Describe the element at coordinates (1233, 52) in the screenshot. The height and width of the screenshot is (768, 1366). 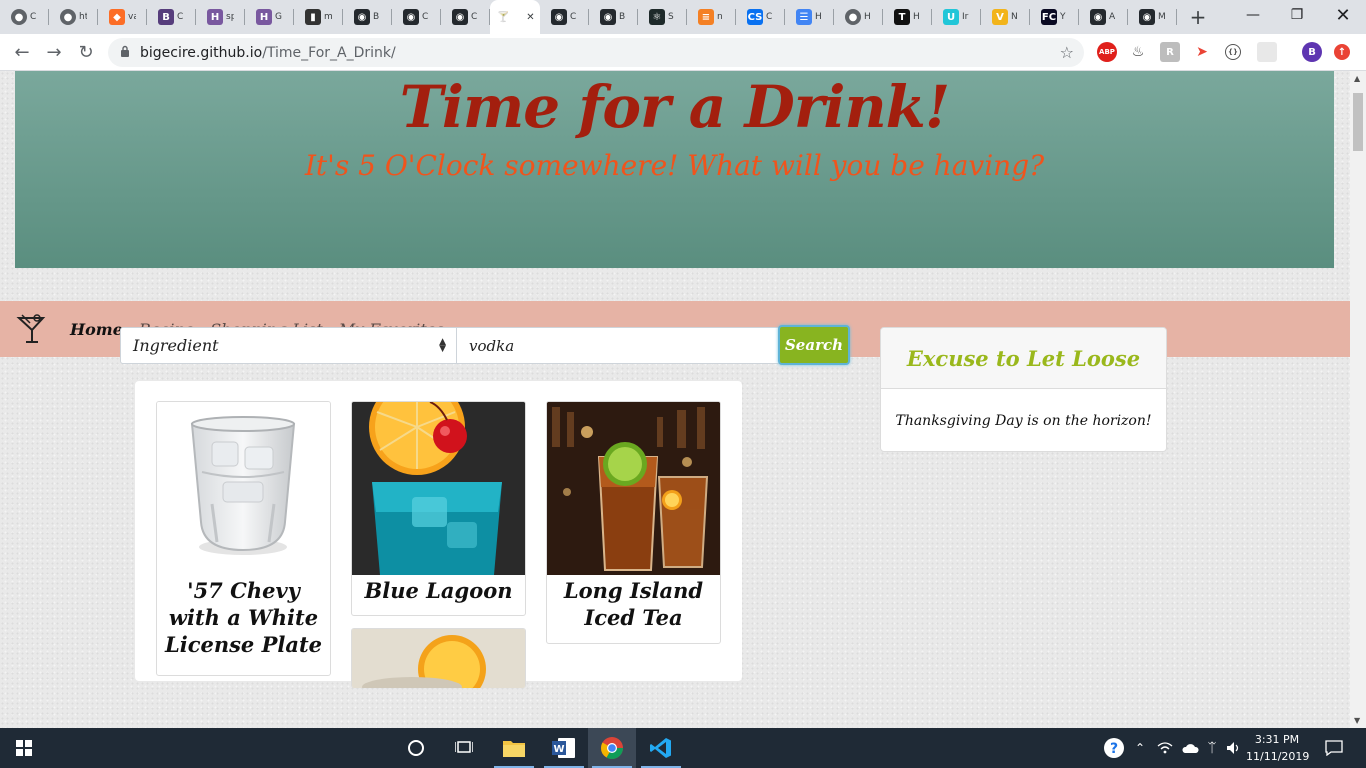
I see `json-viewer-icon: {}` at that location.